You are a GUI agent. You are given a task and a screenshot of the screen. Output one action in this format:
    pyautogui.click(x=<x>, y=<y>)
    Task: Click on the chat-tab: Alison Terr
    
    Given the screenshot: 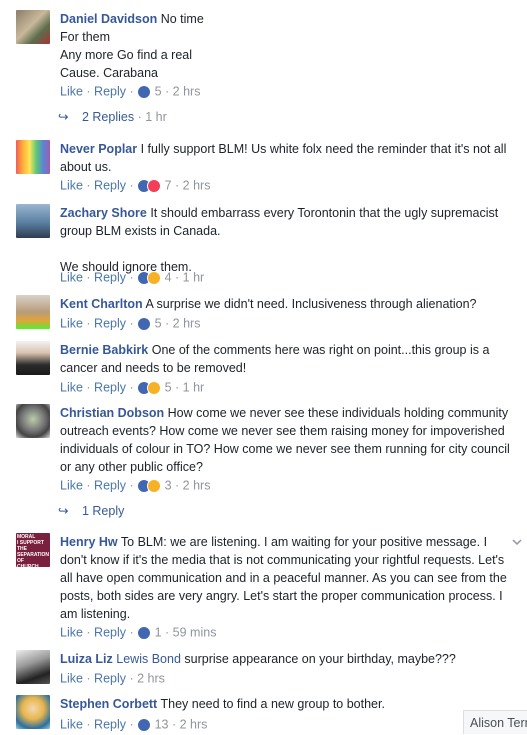 What is the action you would take?
    pyautogui.click(x=495, y=722)
    